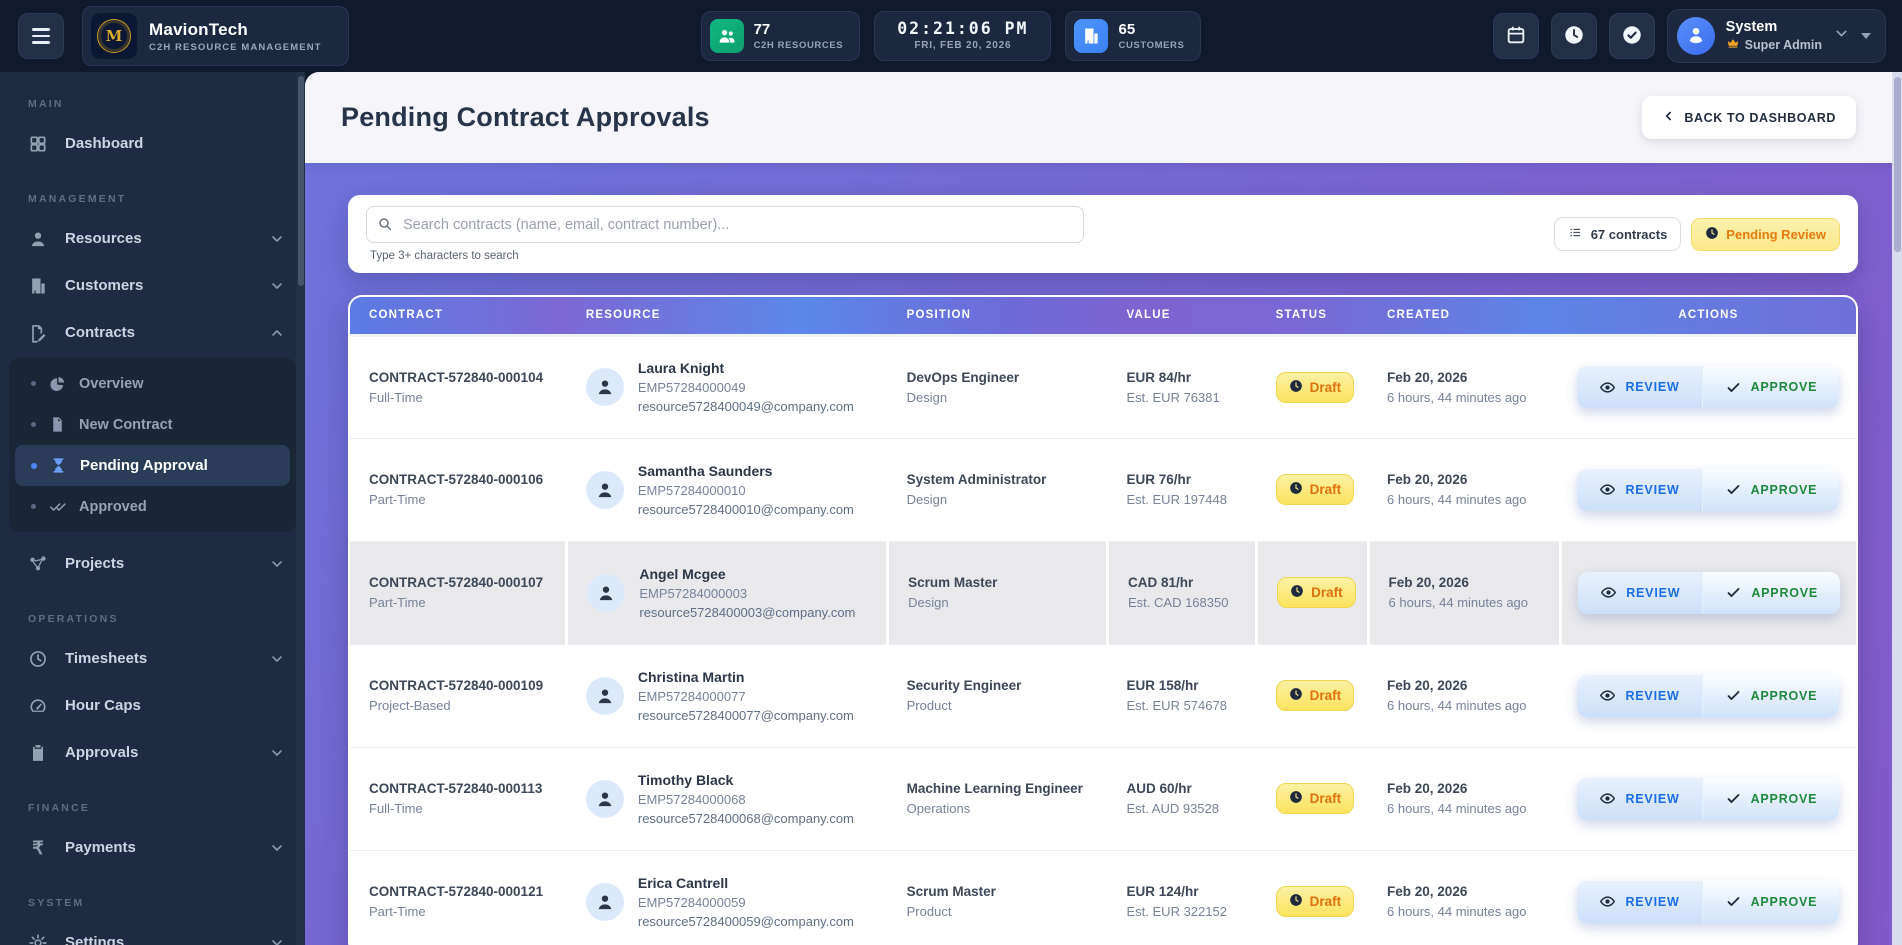  What do you see at coordinates (152, 932) in the screenshot?
I see `sidebar-item-settings: Settings` at bounding box center [152, 932].